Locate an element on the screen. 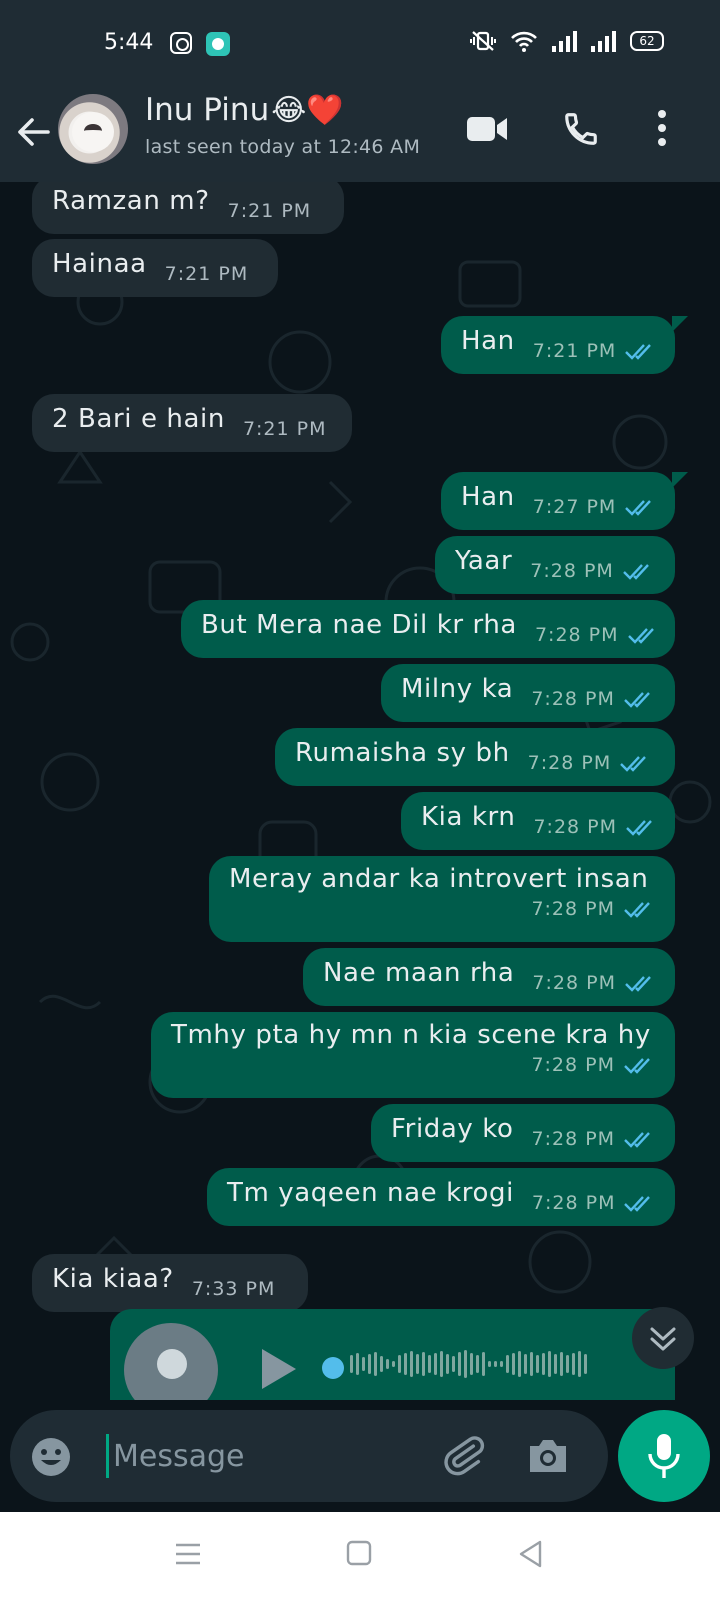 Image resolution: width=720 pixels, height=1600 pixels. message-bubble-incoming: Kia kiaa? 7:33 PM is located at coordinates (170, 1283).